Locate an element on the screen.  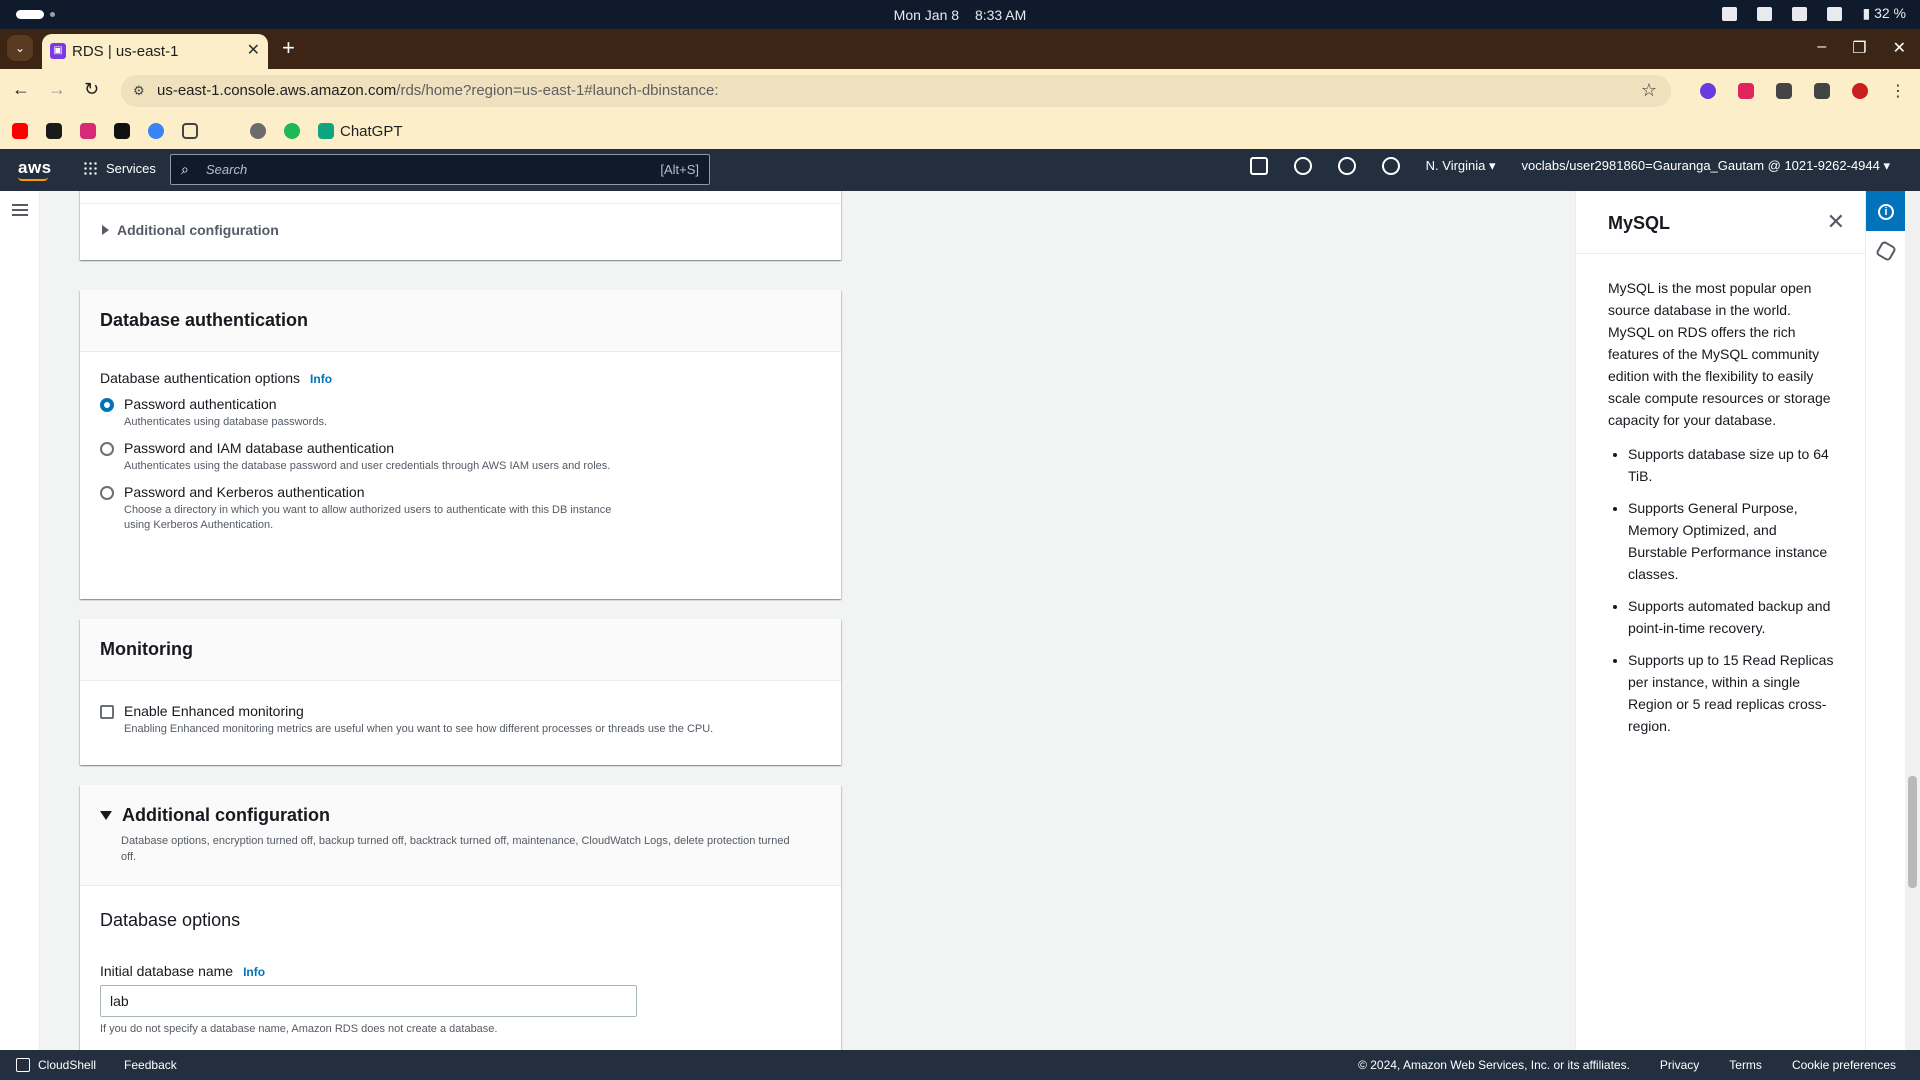
forward-icon: → is located at coordinates (57, 89).